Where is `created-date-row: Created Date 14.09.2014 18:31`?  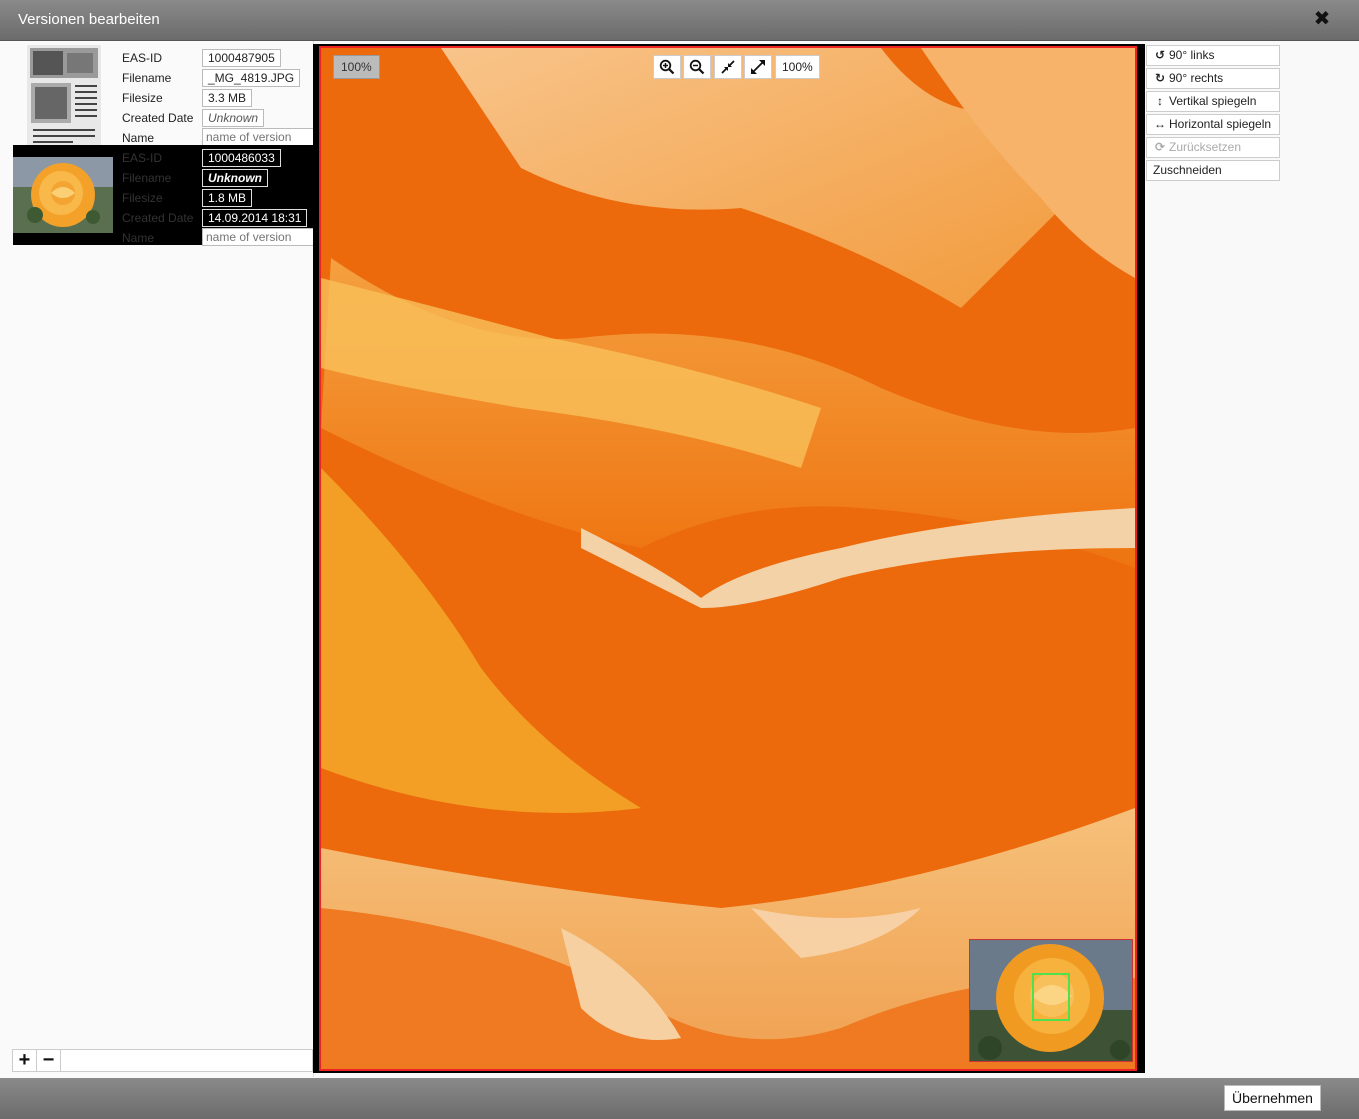
created-date-row: Created Date 14.09.2014 18:31 is located at coordinates (217, 218).